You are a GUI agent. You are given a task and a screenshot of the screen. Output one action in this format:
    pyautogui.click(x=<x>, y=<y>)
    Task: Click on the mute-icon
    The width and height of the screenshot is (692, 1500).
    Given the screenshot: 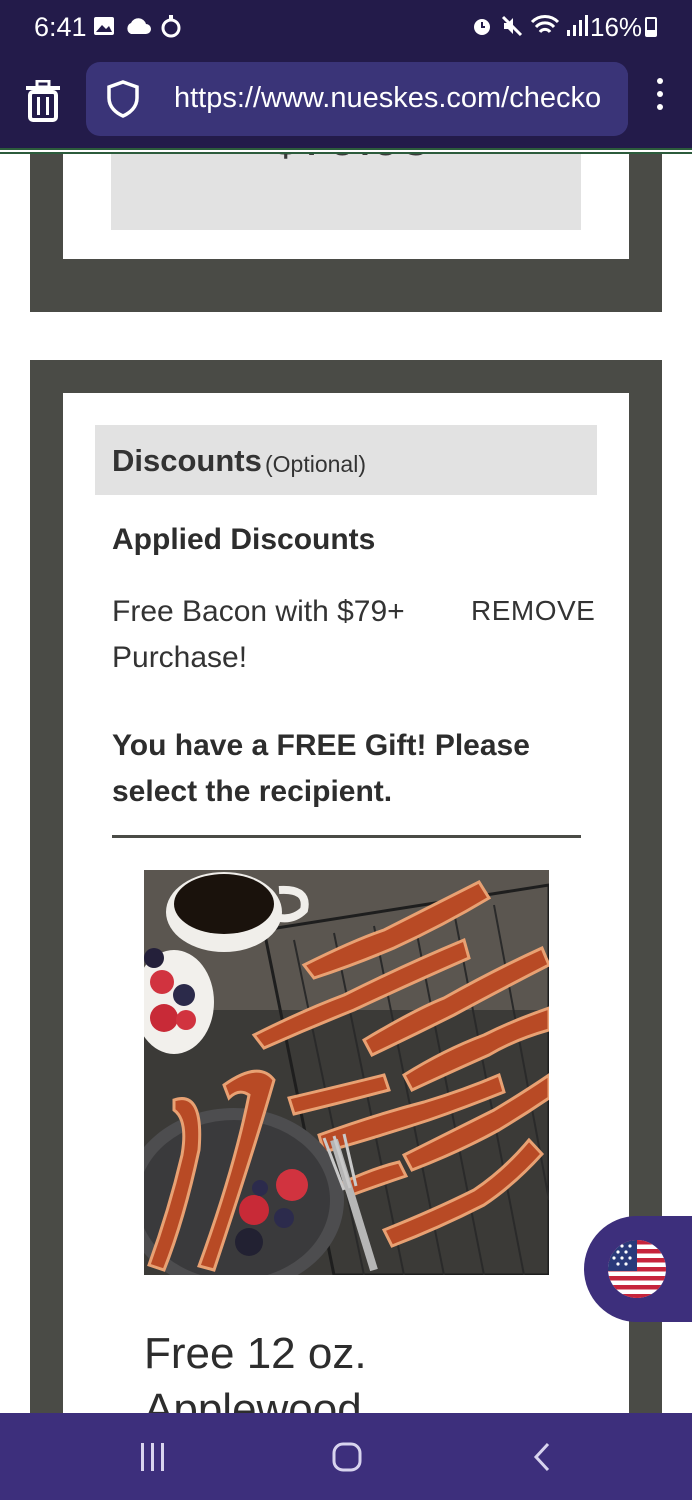 What is the action you would take?
    pyautogui.click(x=512, y=26)
    